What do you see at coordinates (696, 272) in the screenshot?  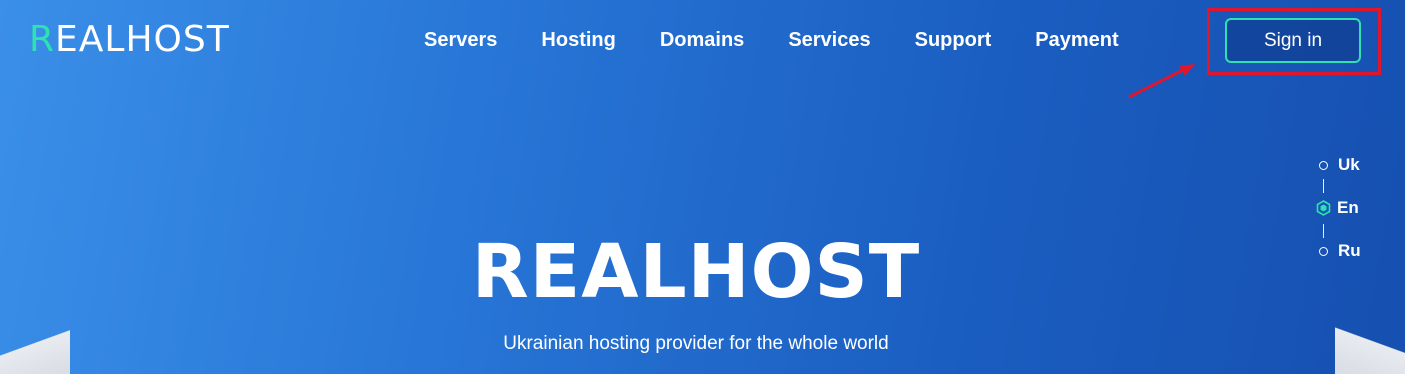 I see `hero-title: REALHOST` at bounding box center [696, 272].